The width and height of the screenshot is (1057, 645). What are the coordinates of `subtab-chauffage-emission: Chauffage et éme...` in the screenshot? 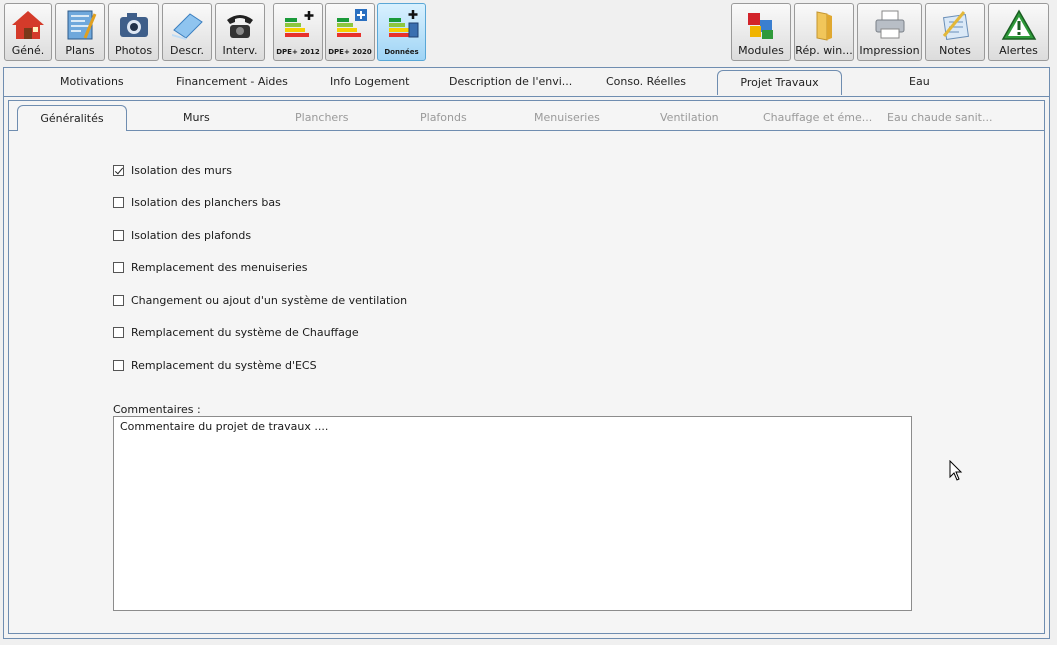 It's located at (817, 117).